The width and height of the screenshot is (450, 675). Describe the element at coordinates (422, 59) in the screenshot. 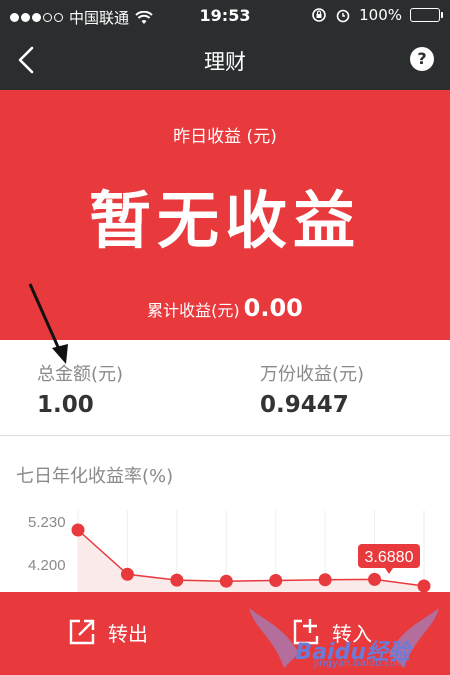

I see `help-icon: ?` at that location.